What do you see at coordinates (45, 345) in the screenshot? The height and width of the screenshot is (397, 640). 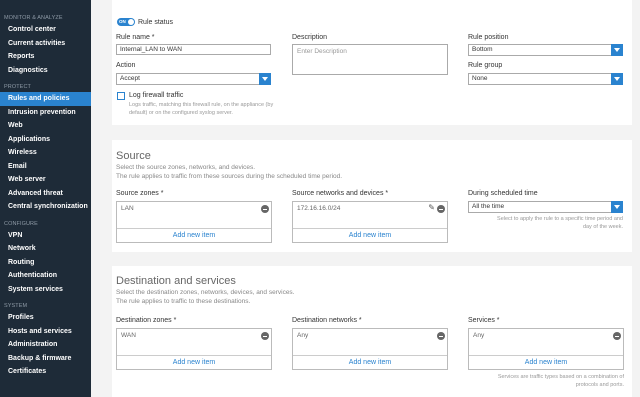 I see `sidebar-item-administration: Administration` at bounding box center [45, 345].